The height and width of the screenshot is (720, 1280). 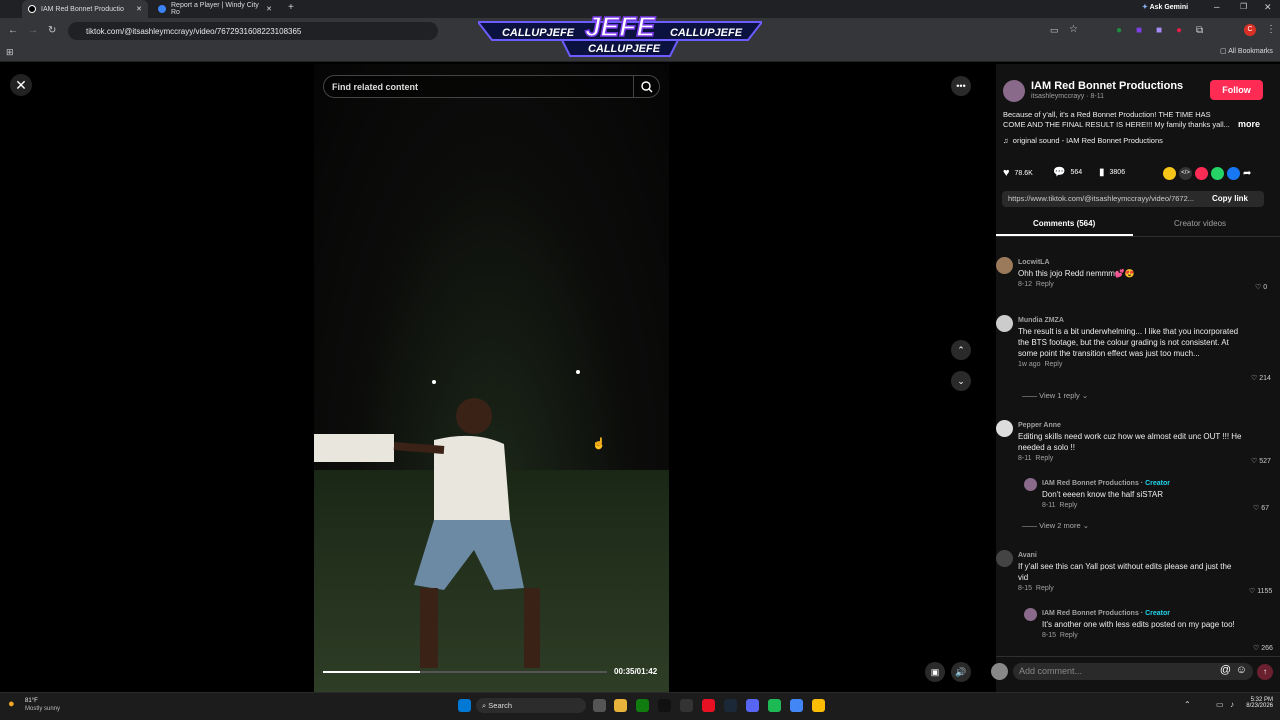 I want to click on reload-icon: ↻, so click(x=52, y=31).